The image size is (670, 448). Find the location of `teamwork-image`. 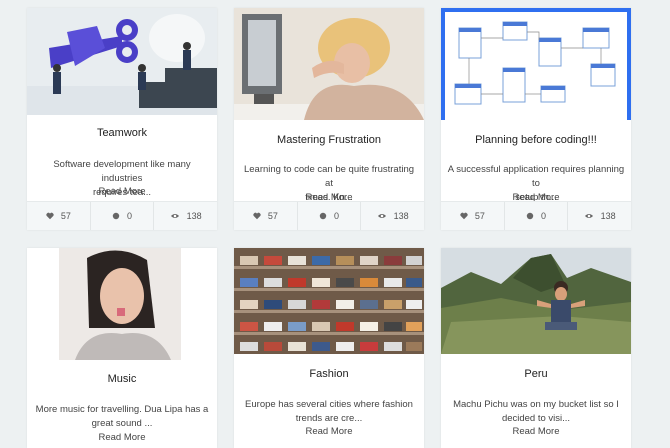

teamwork-image is located at coordinates (122, 61).